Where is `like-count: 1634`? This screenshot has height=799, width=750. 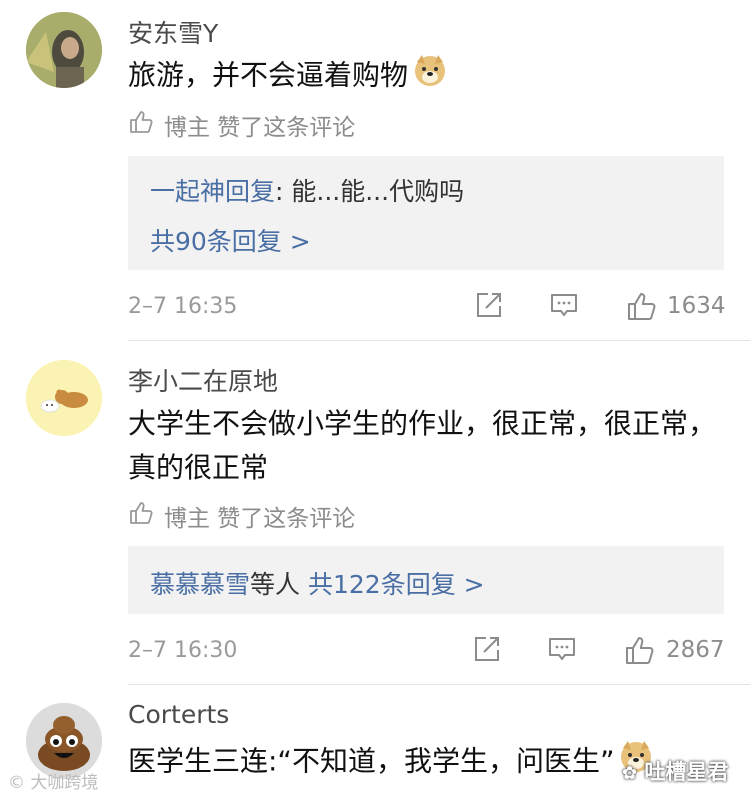 like-count: 1634 is located at coordinates (696, 306).